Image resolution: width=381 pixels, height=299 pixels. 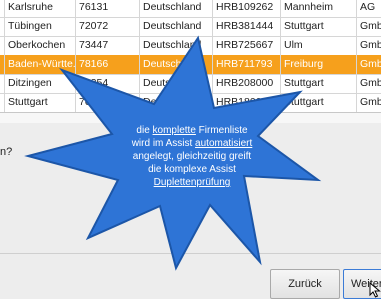 What do you see at coordinates (247, 26) in the screenshot?
I see `cell-reg: HRB381444` at bounding box center [247, 26].